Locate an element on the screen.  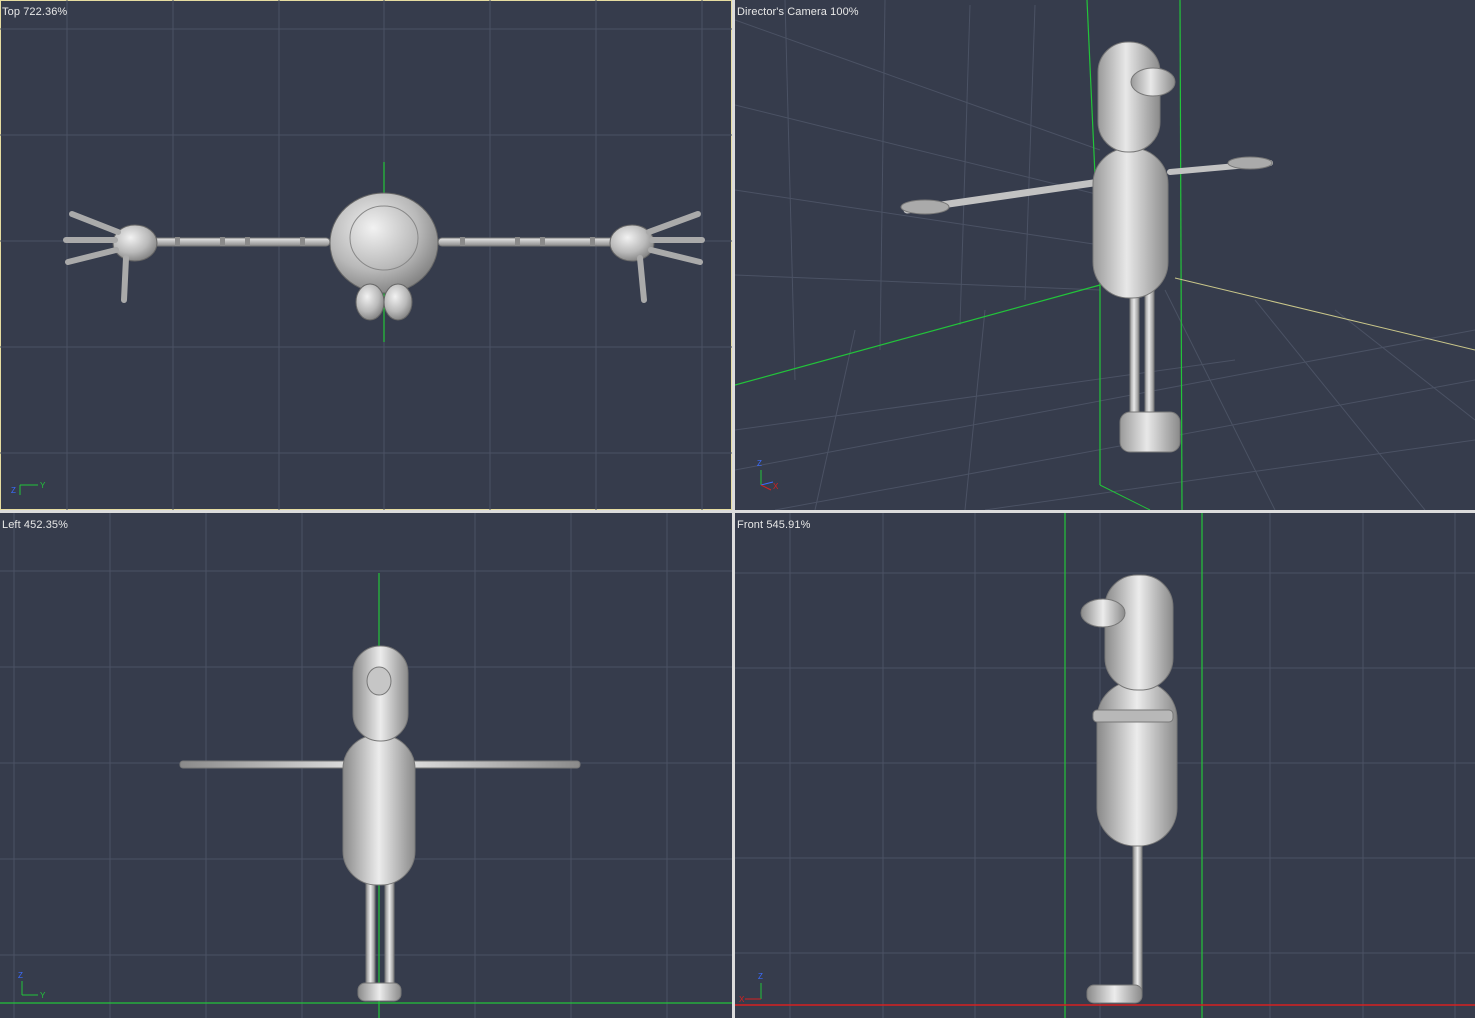
character-mesh-left is located at coordinates (380, 823).